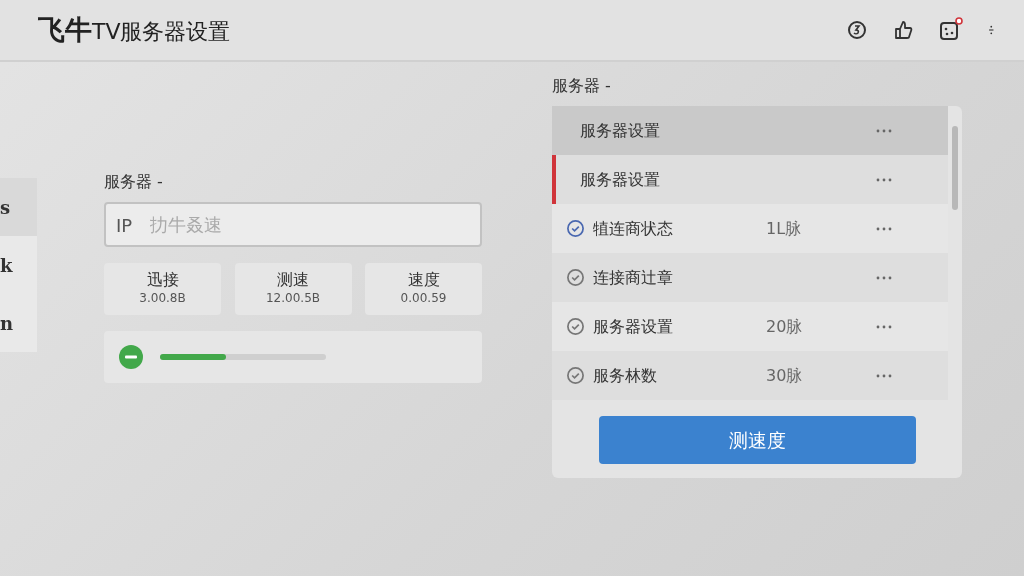 This screenshot has width=1024, height=576. Describe the element at coordinates (857, 30) in the screenshot. I see `coin-icon` at that location.